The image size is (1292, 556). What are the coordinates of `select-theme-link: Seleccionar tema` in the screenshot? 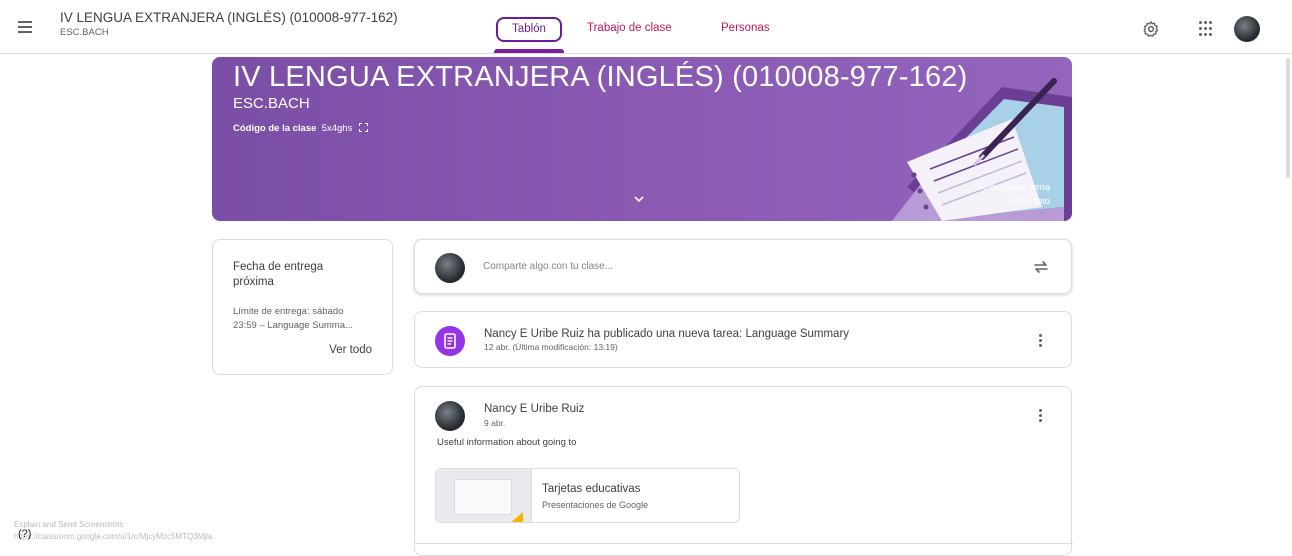 It's located at (1013, 187).